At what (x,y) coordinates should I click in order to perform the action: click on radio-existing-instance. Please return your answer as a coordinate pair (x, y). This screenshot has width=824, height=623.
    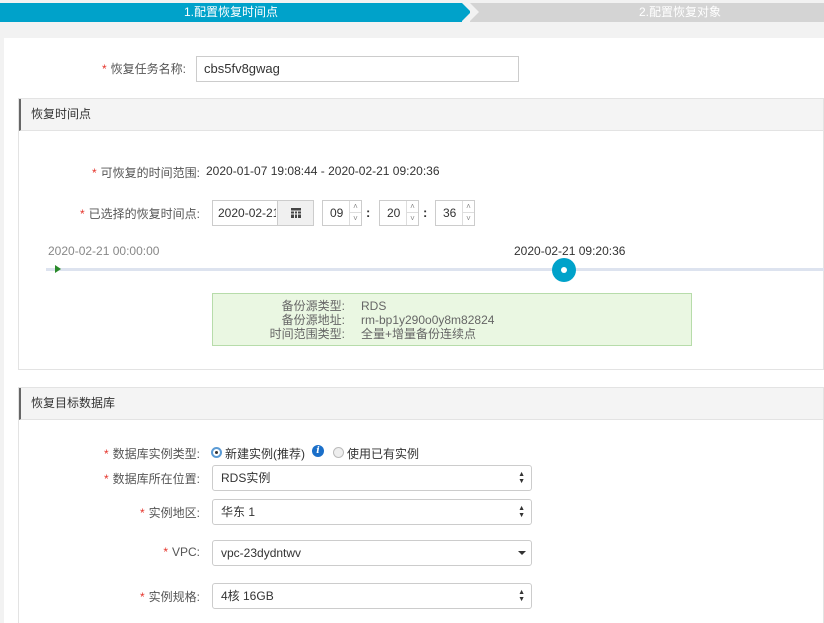
    Looking at the image, I should click on (338, 452).